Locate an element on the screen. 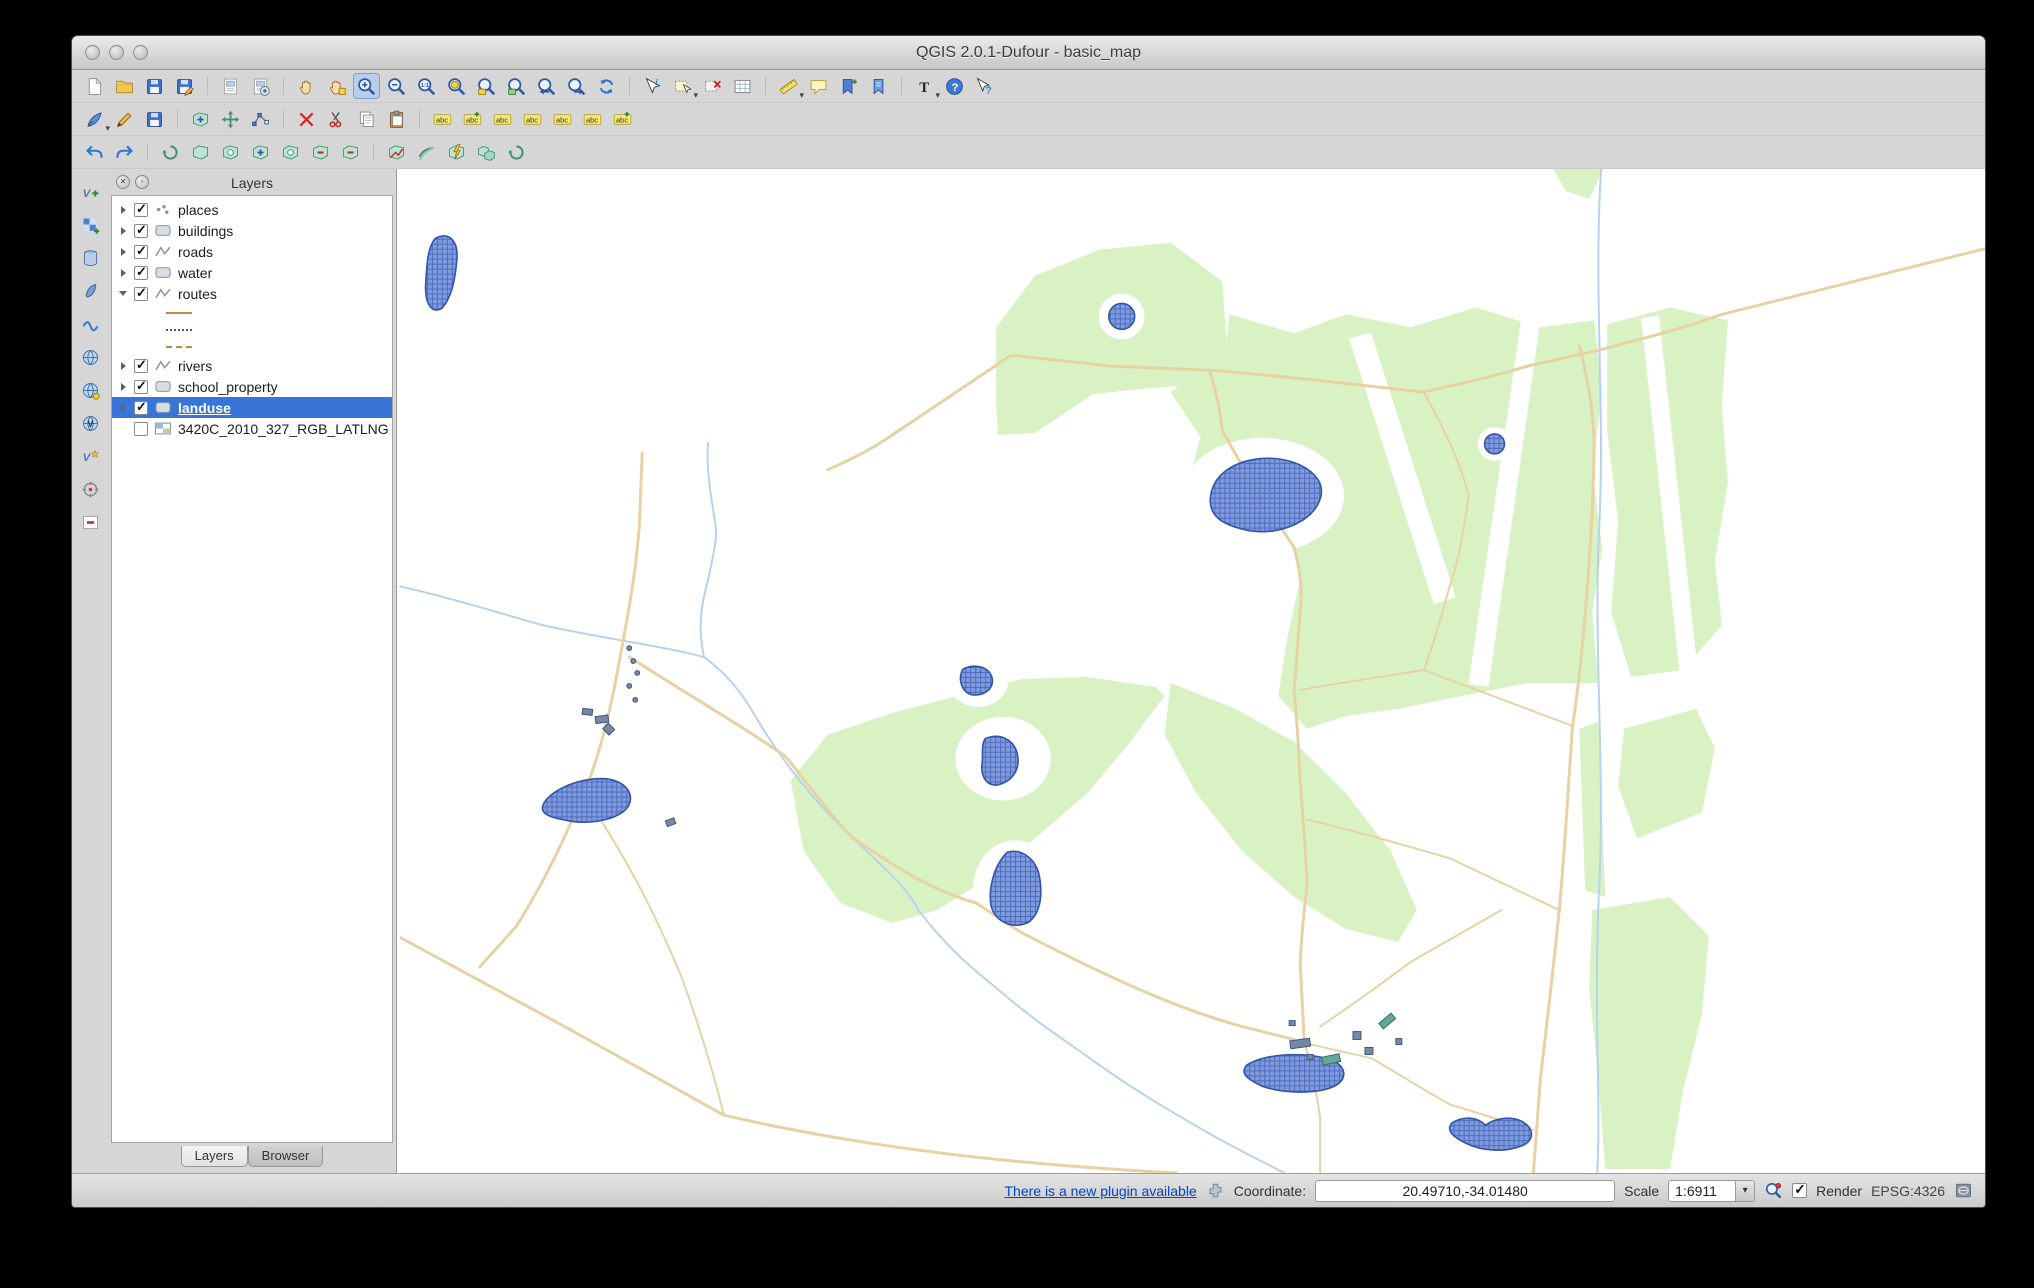 The height and width of the screenshot is (1288, 2034). add-postgis-layer-button is located at coordinates (90, 258).